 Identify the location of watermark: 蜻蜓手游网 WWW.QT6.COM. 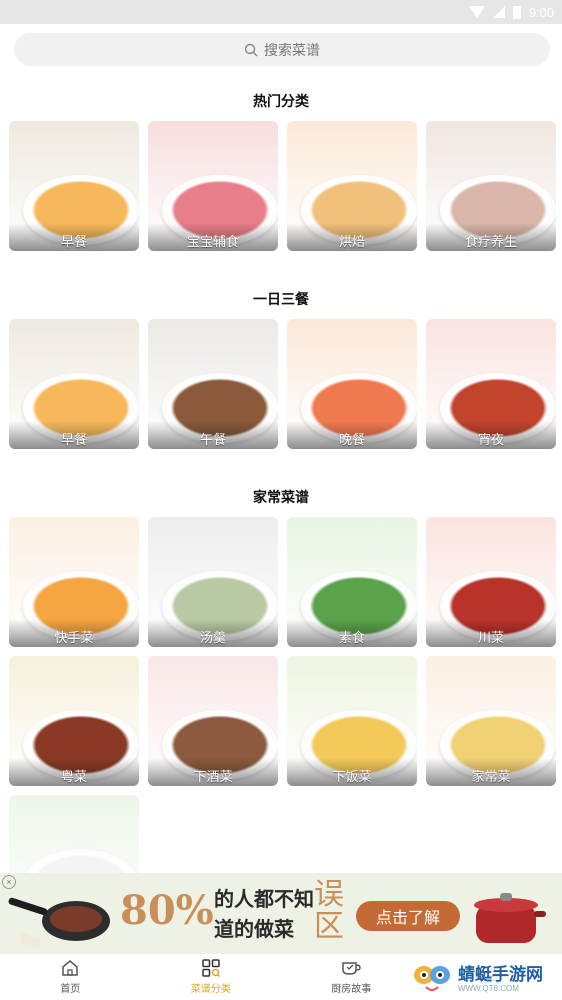
(487, 979).